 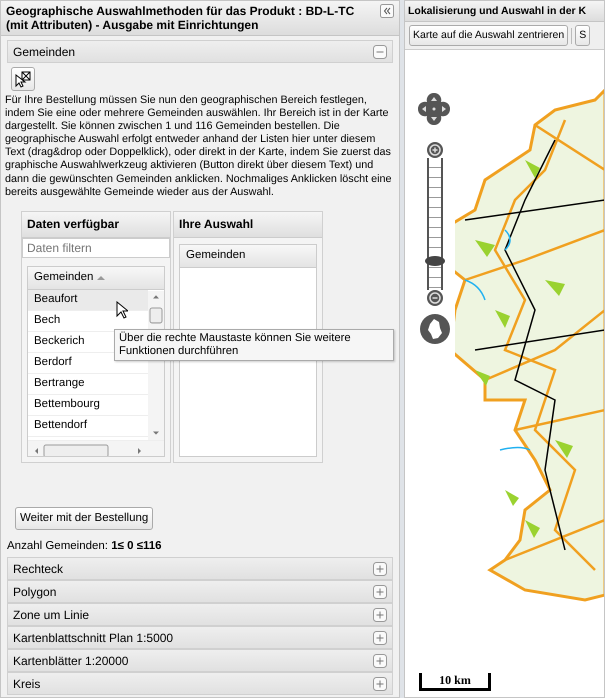 I want to click on tooltip: Über die rechte Maustaste können Sie weitere Funktionen durchführen, so click(x=254, y=345).